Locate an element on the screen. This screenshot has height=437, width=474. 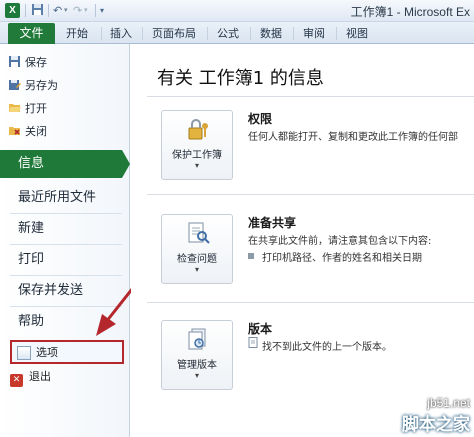
tab-home: 开始 is located at coordinates (77, 34).